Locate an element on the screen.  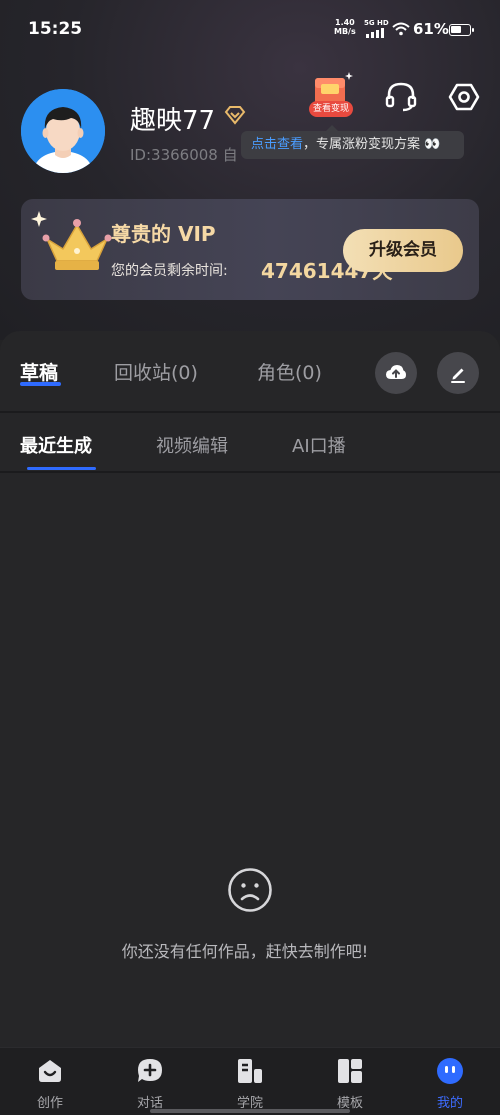
sad-face-icon is located at coordinates (250, 890).